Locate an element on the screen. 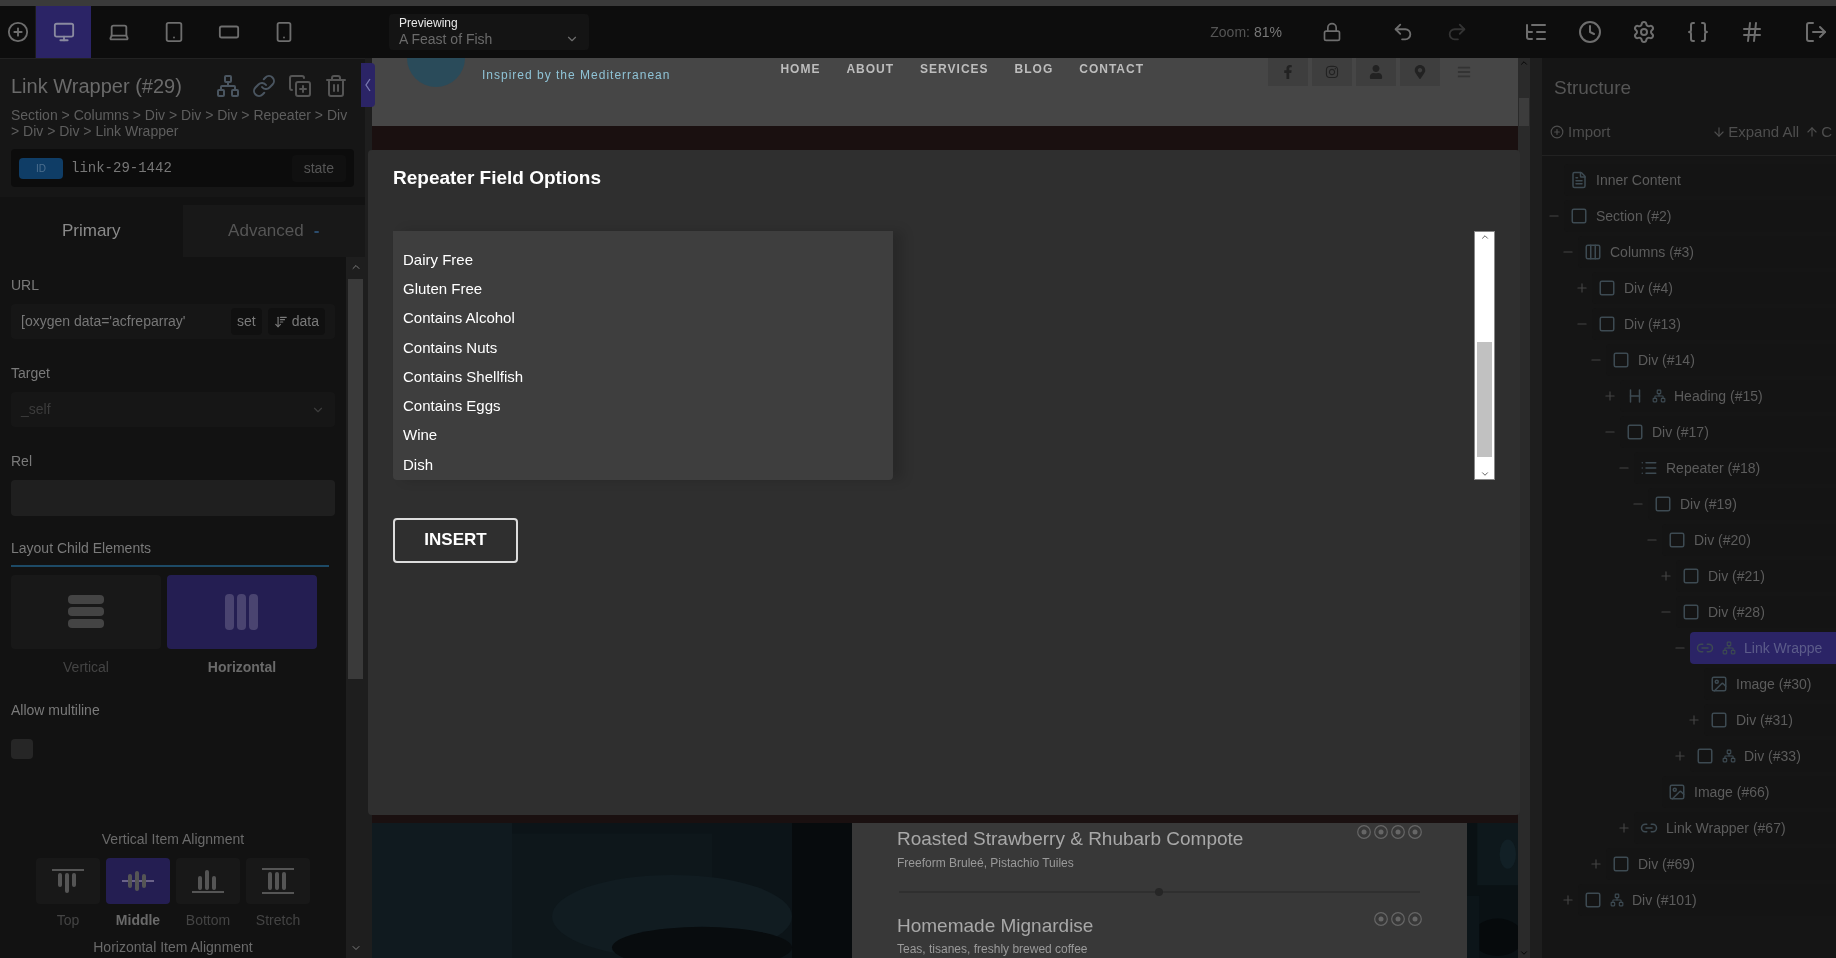  section-icon is located at coordinates (1579, 216).